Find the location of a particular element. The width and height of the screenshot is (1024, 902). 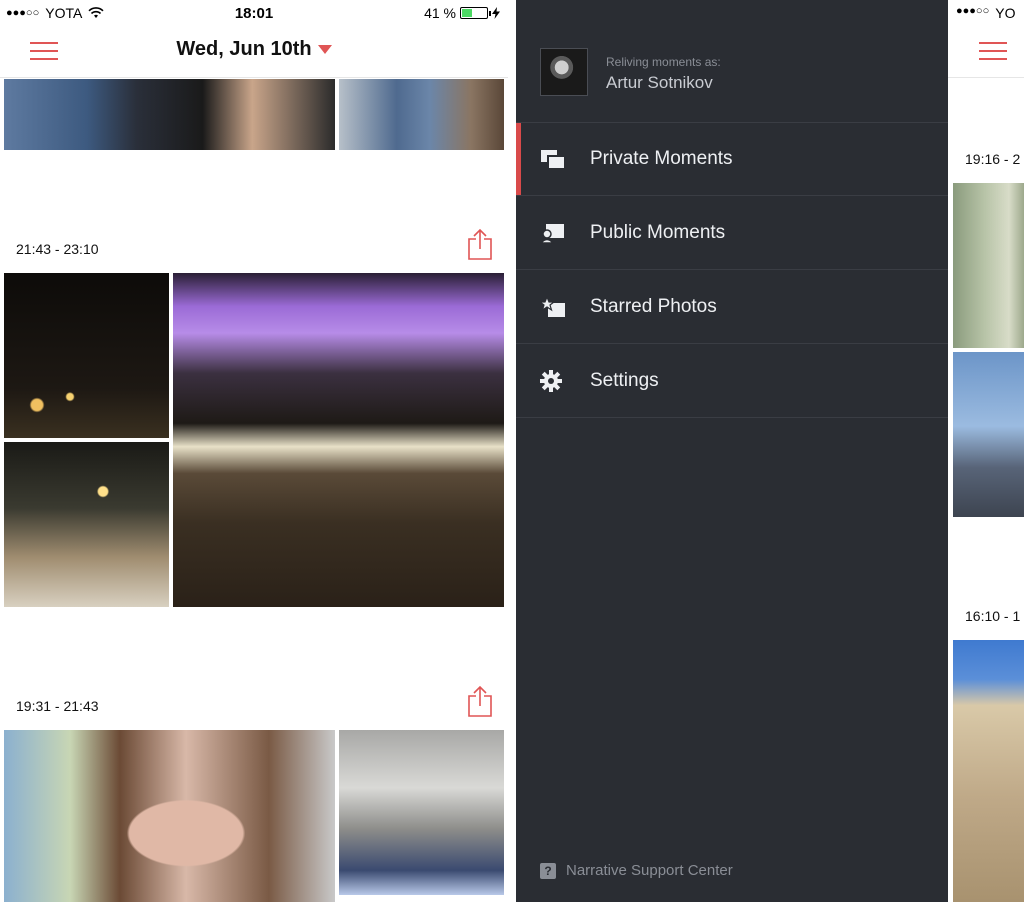

date-selector: Wed, Jun 10th is located at coordinates (254, 49).